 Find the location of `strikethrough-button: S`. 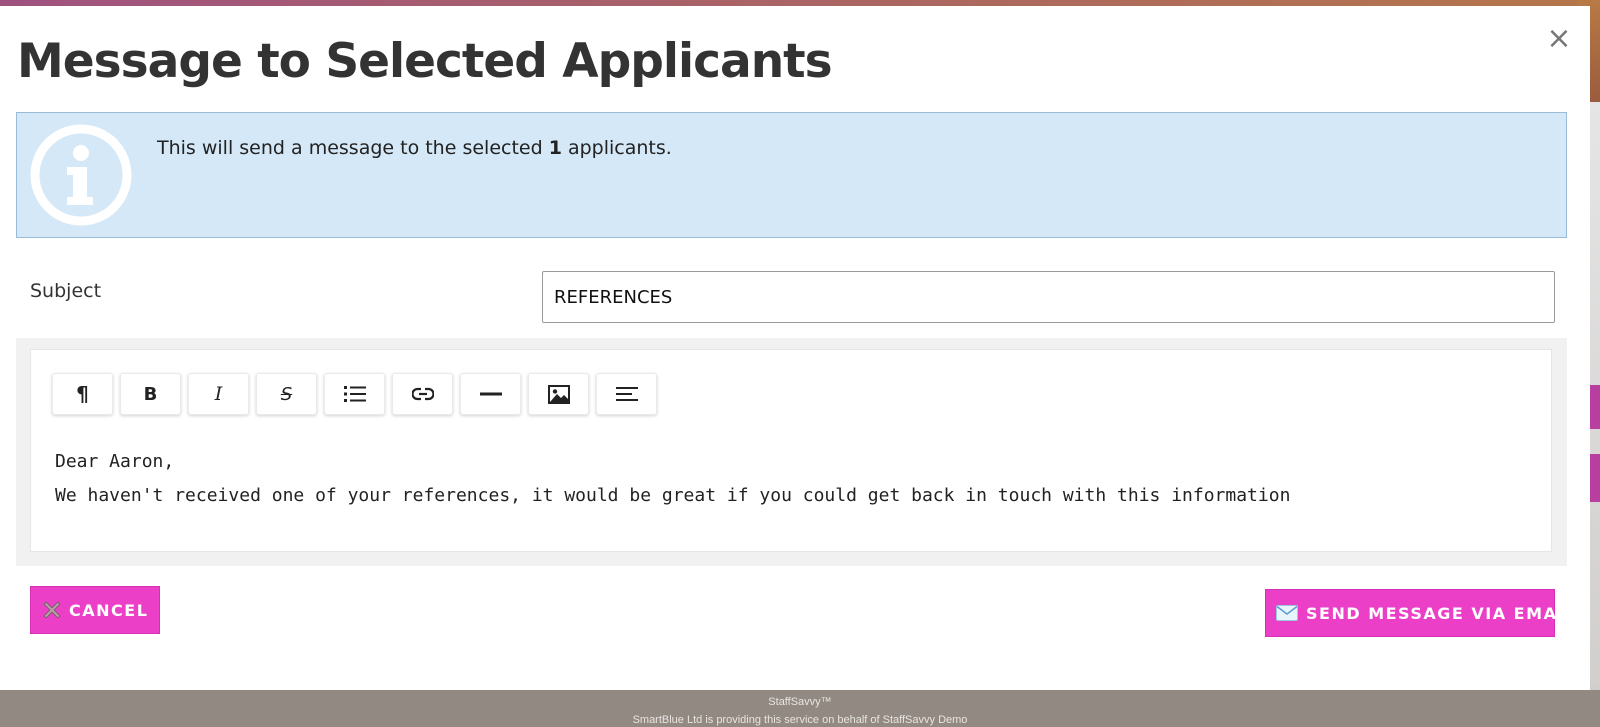

strikethrough-button: S is located at coordinates (286, 394).